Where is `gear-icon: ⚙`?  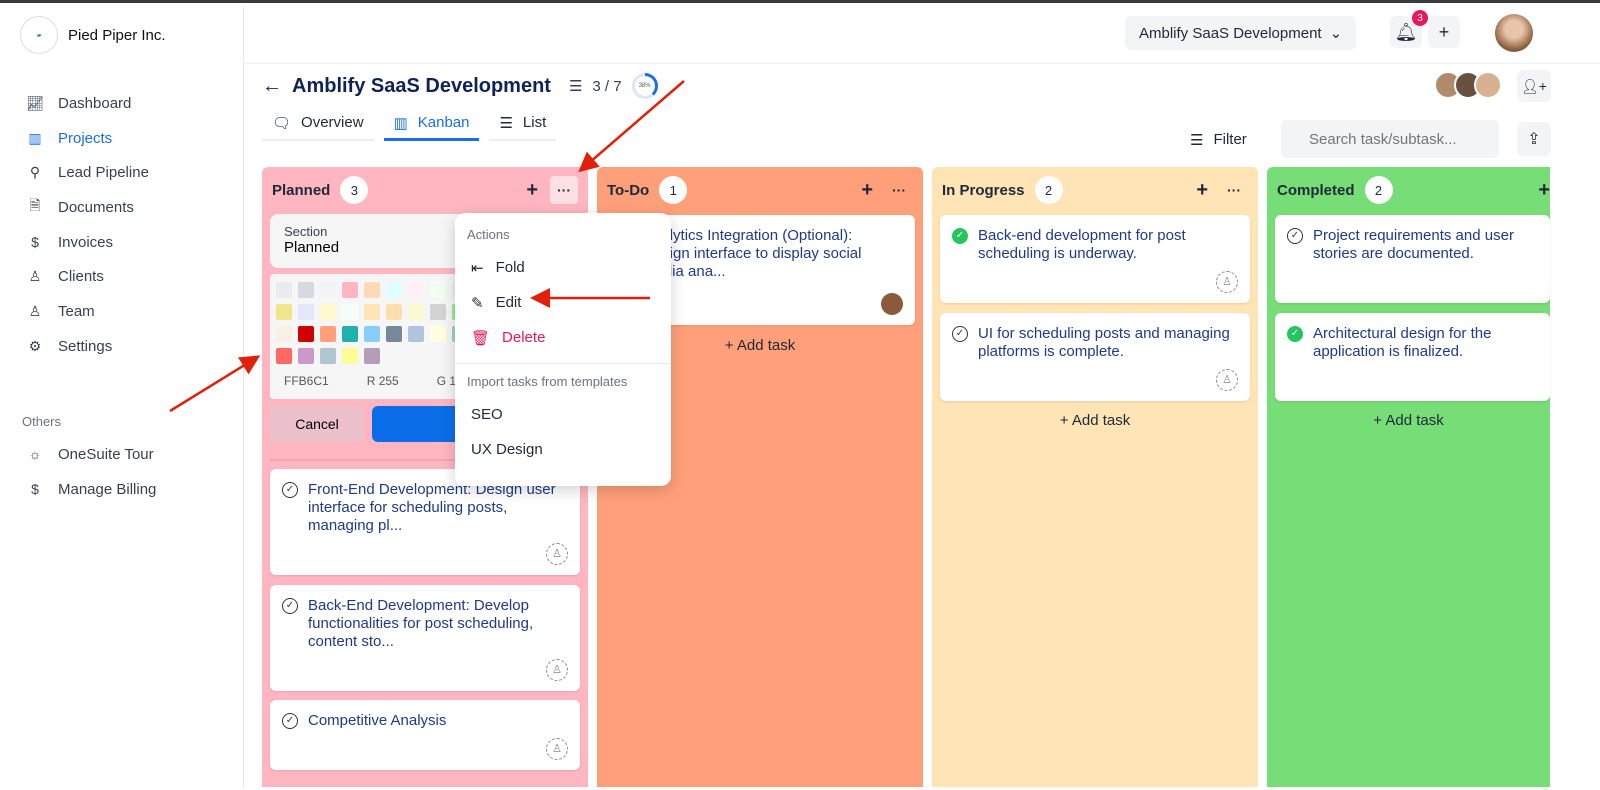
gear-icon: ⚙ is located at coordinates (35, 345).